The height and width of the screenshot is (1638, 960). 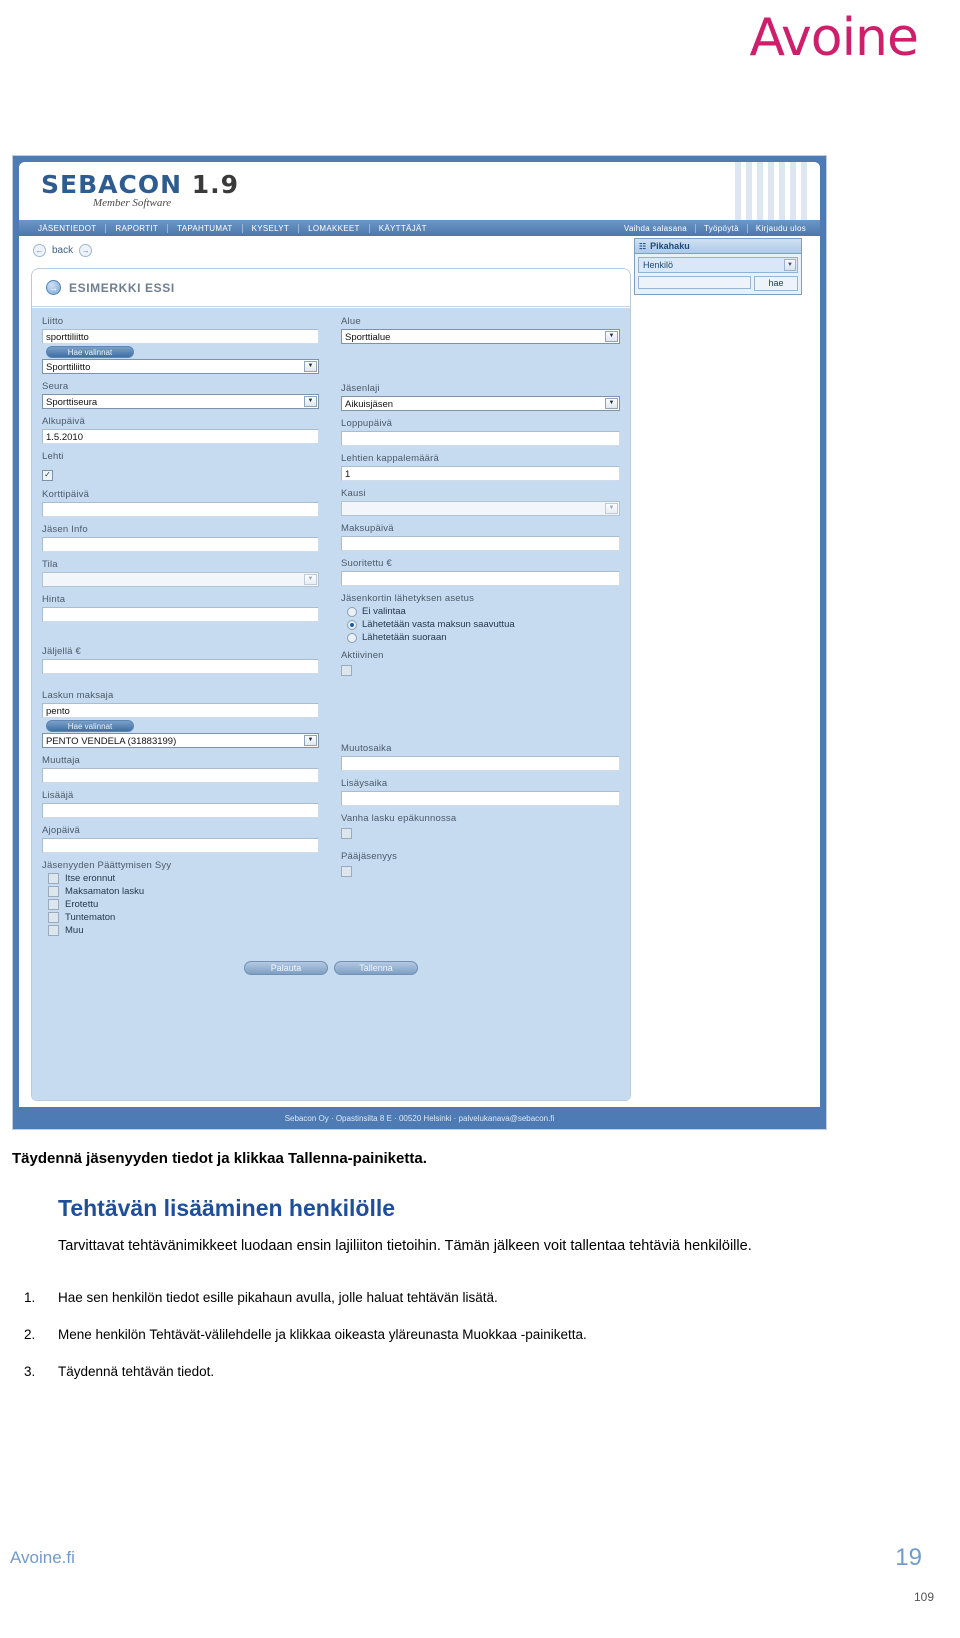 I want to click on input-korttipaiva, so click(x=180, y=509).